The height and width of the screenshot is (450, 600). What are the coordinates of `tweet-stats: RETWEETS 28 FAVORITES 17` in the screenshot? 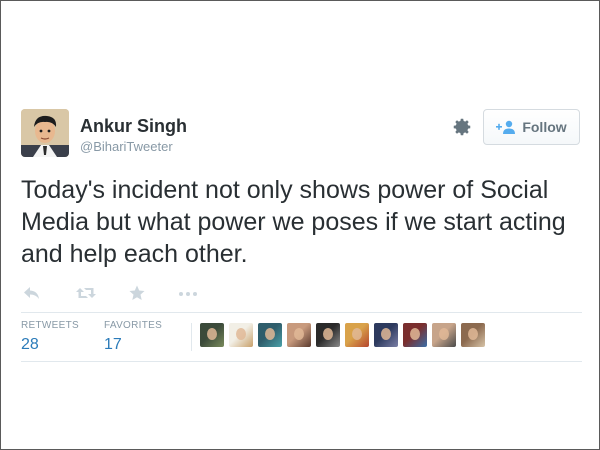 It's located at (301, 337).